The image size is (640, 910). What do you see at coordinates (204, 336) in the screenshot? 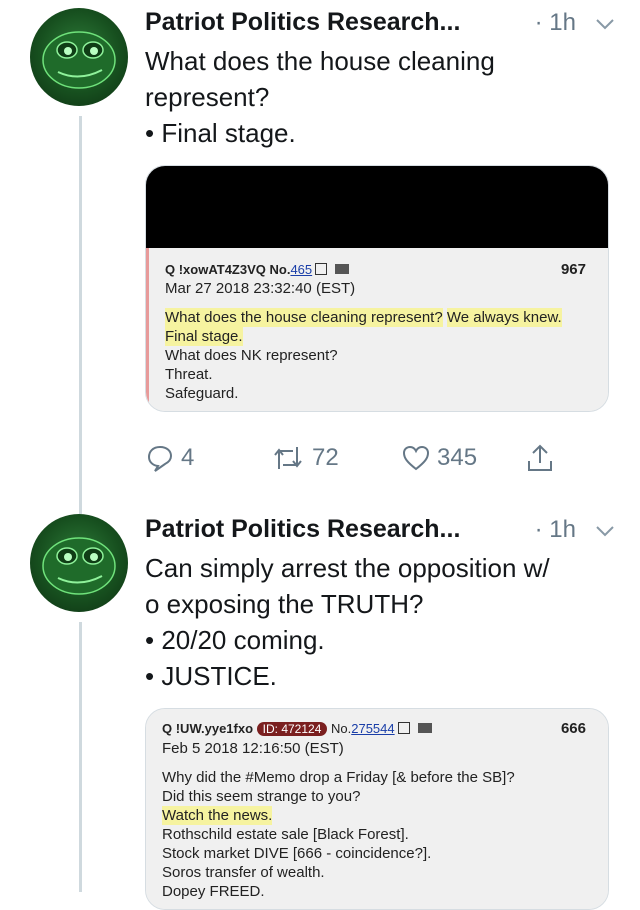
I see `post-line: Final stage.` at bounding box center [204, 336].